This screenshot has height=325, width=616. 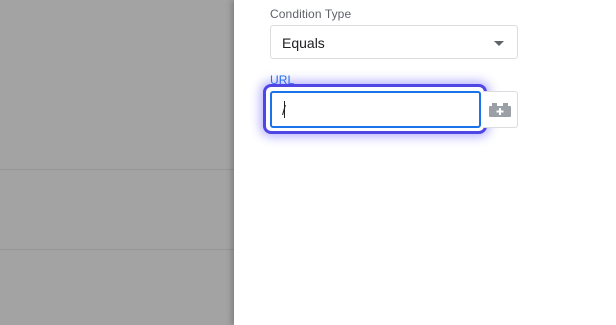 I want to click on condition-type-label: Condition Type, so click(x=311, y=14).